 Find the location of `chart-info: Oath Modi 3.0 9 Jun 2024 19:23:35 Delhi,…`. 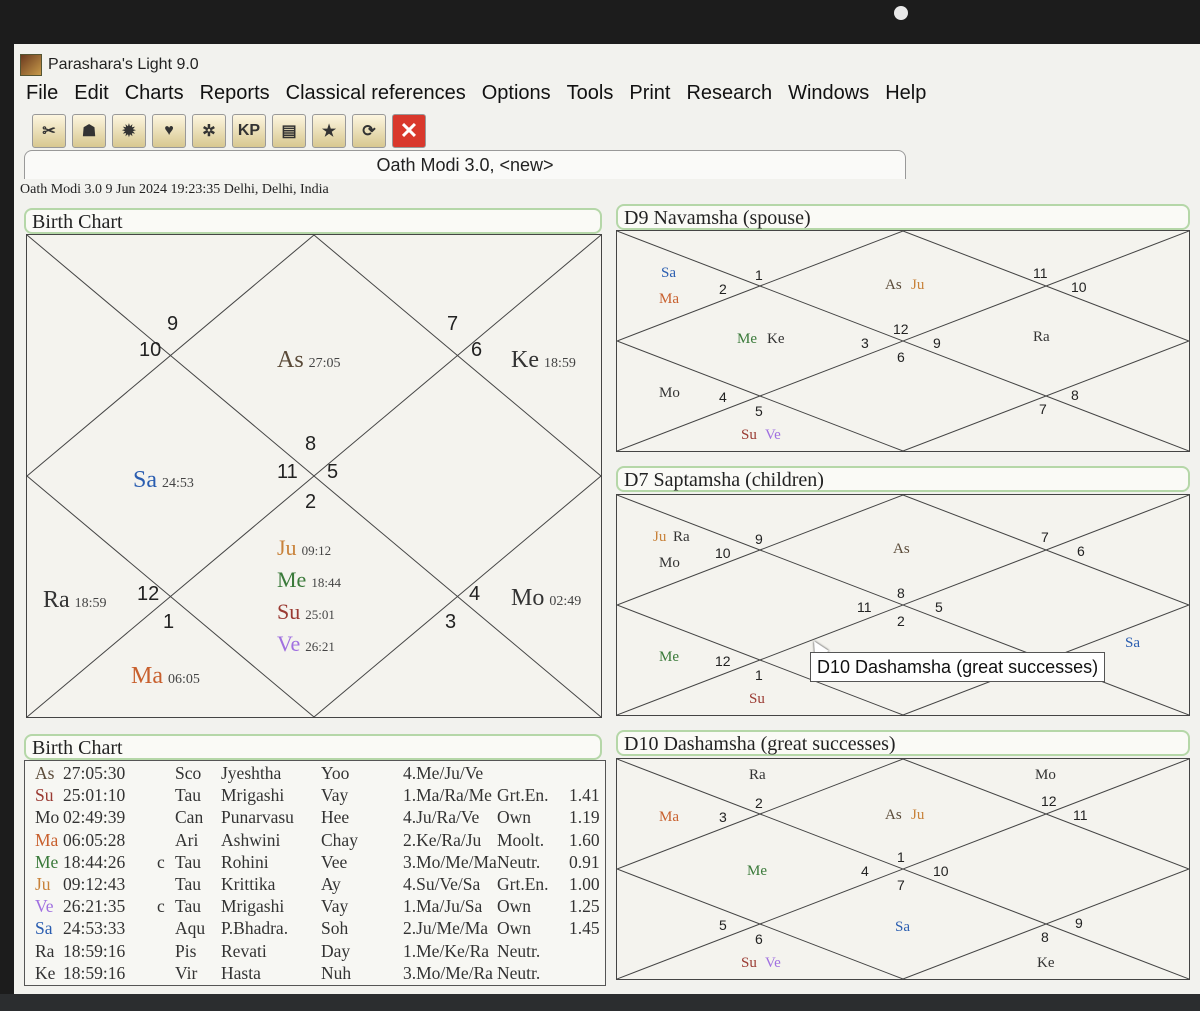

chart-info: Oath Modi 3.0 9 Jun 2024 19:23:35 Delhi,… is located at coordinates (174, 189).